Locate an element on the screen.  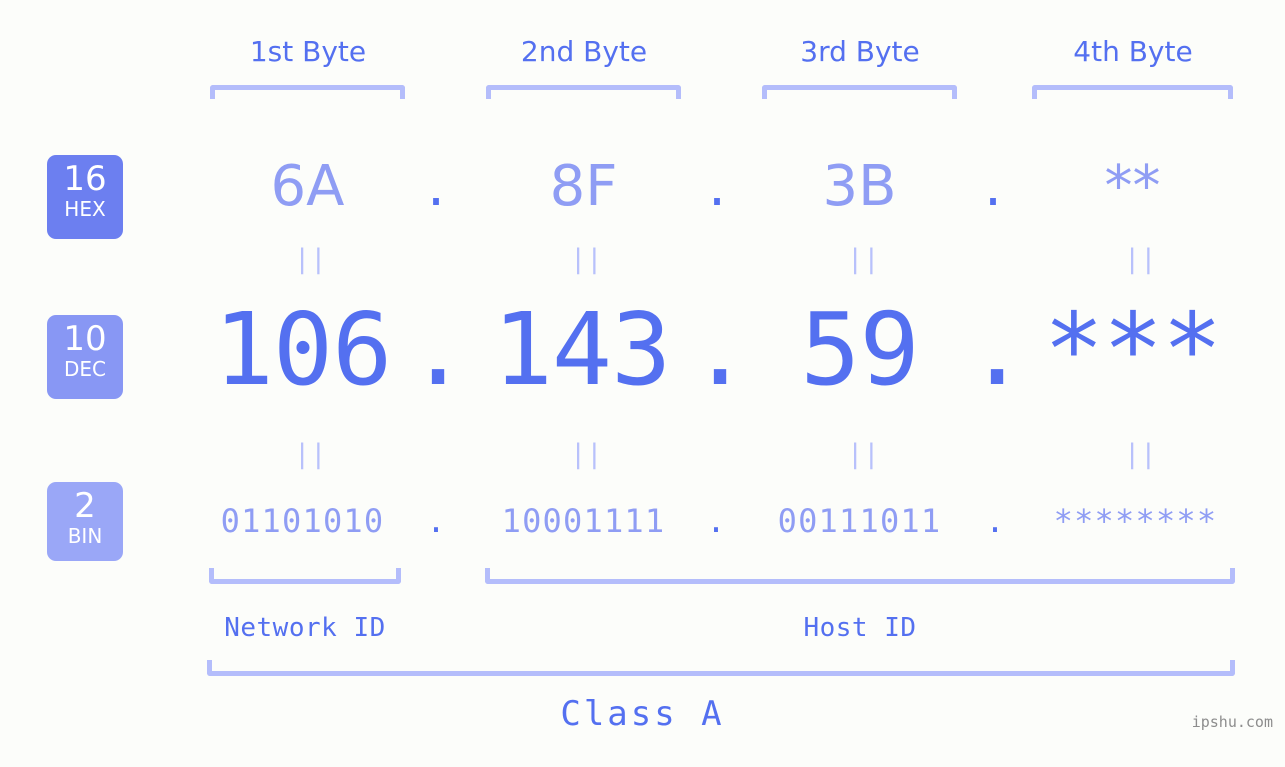
equals-mark-hex-dec-2: || is located at coordinates (586, 259).